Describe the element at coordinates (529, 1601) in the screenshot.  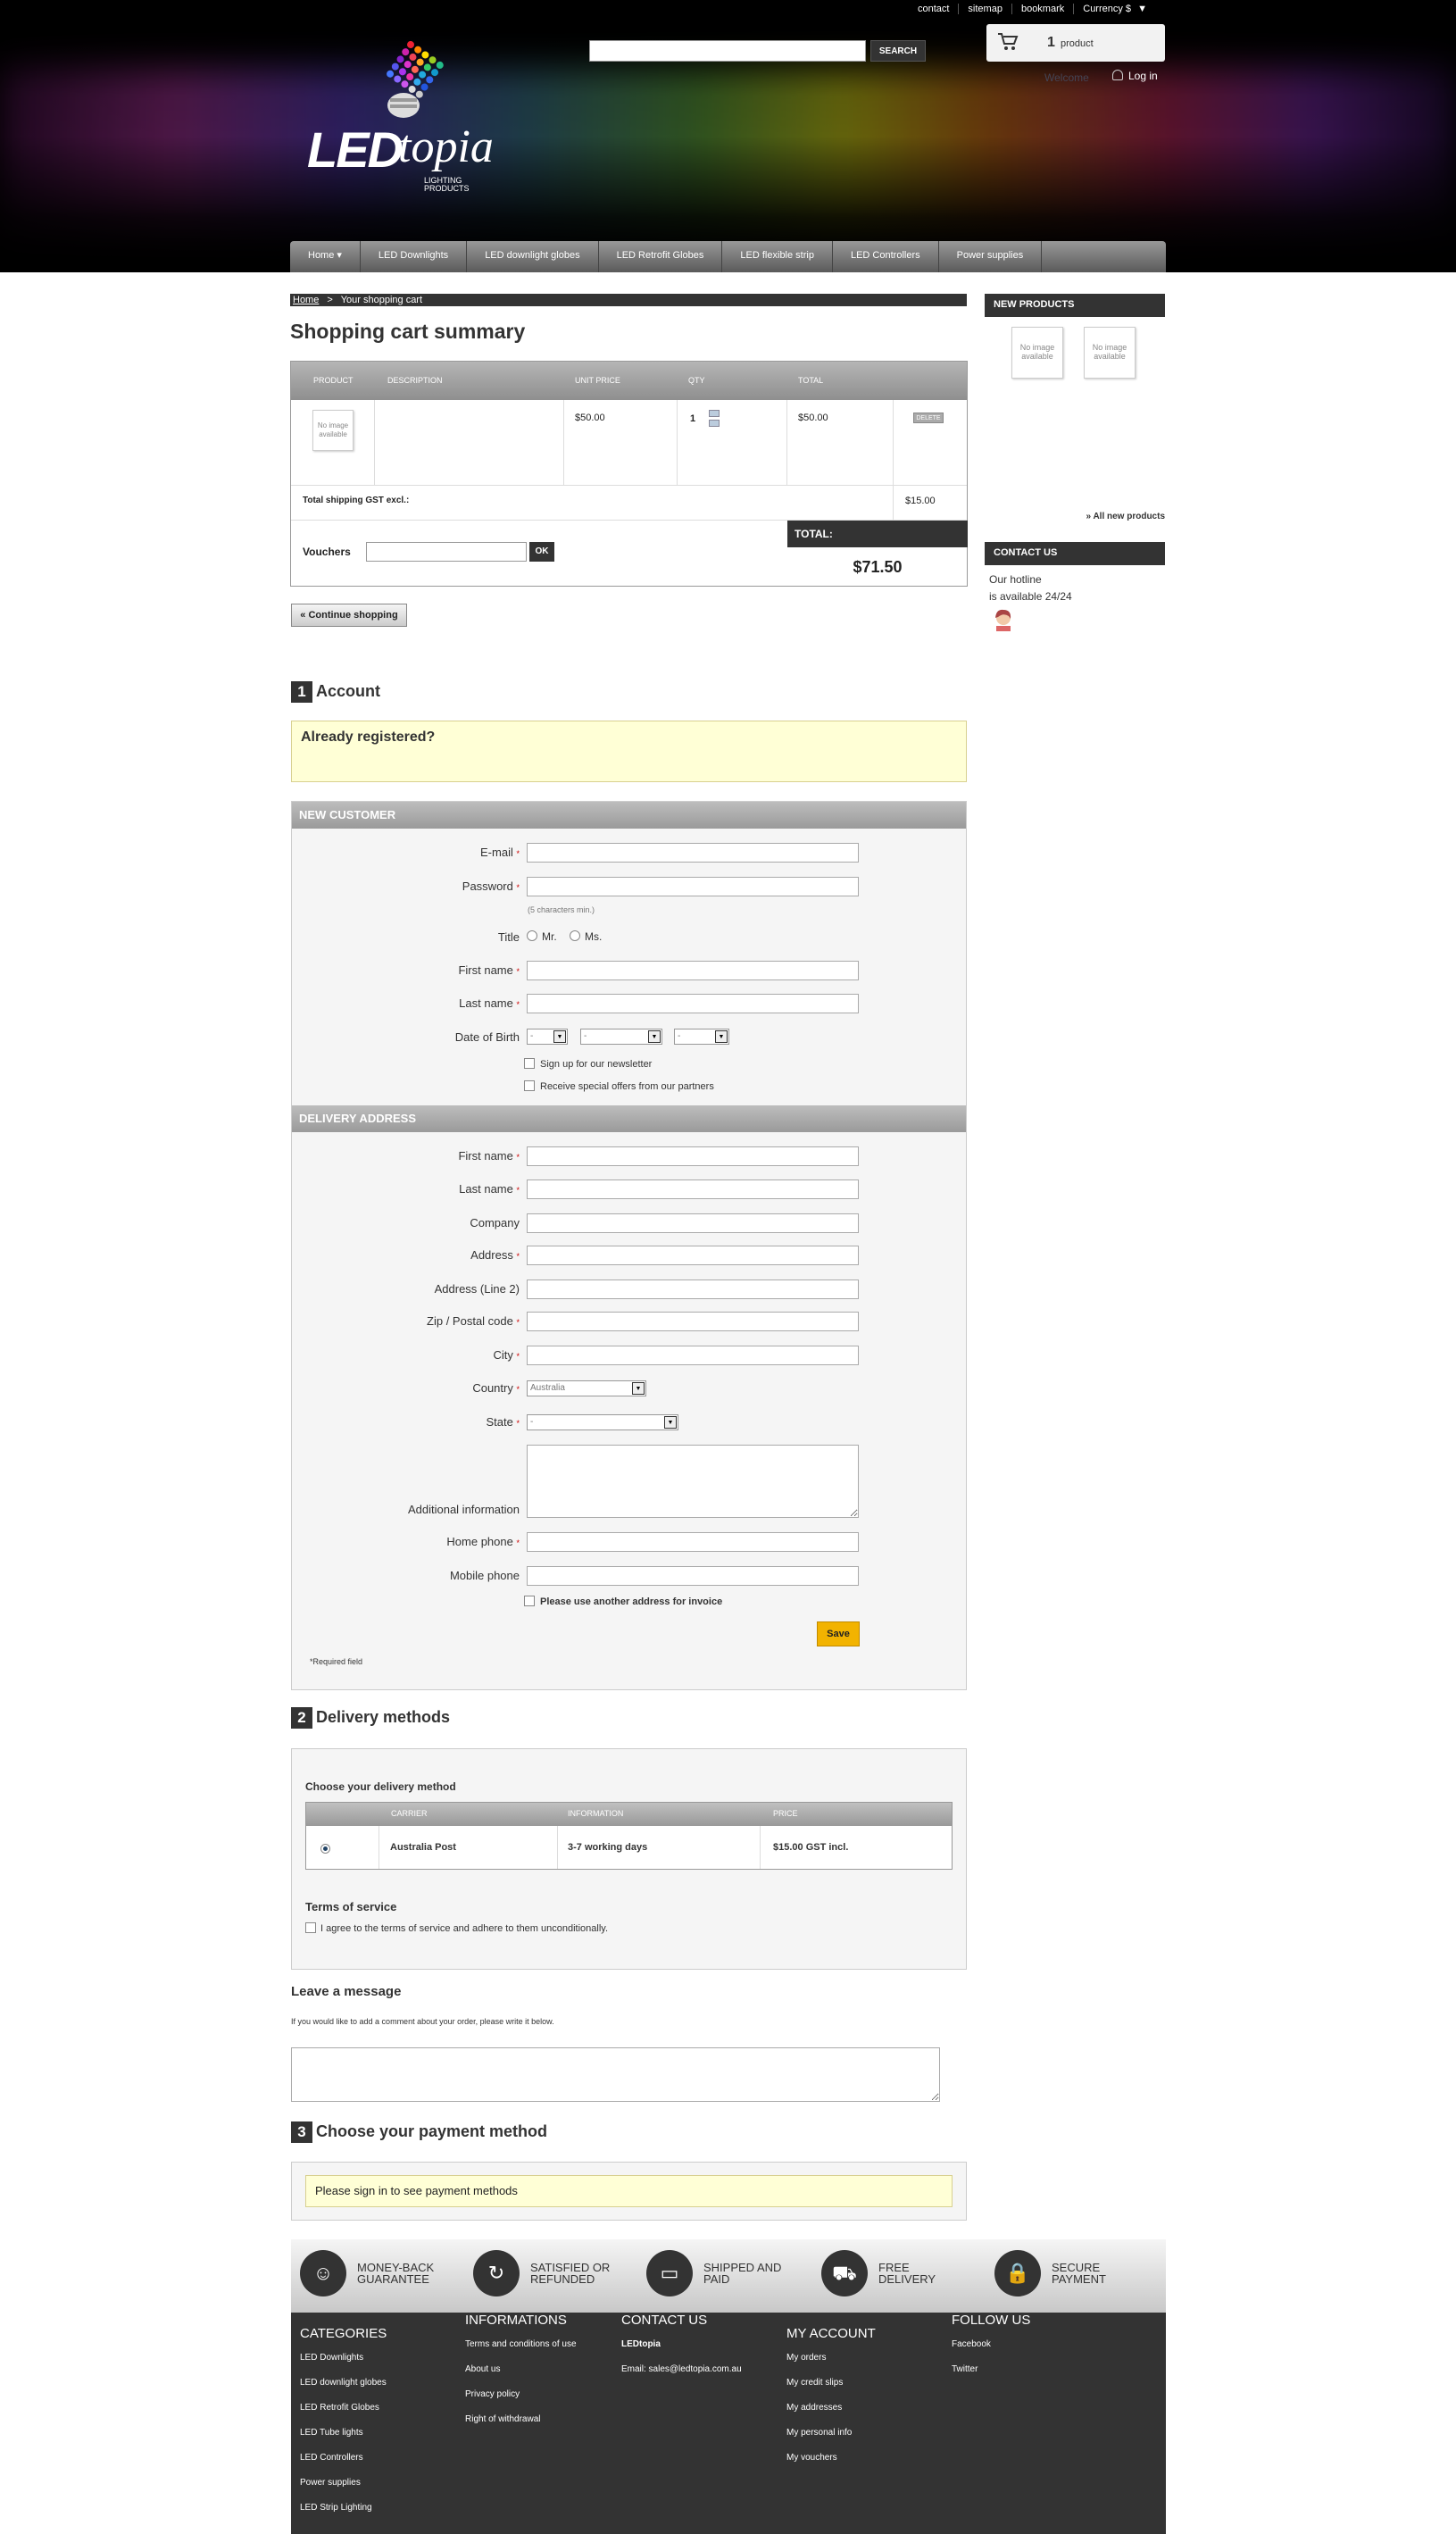
I see `invoice-address-checkbox` at that location.